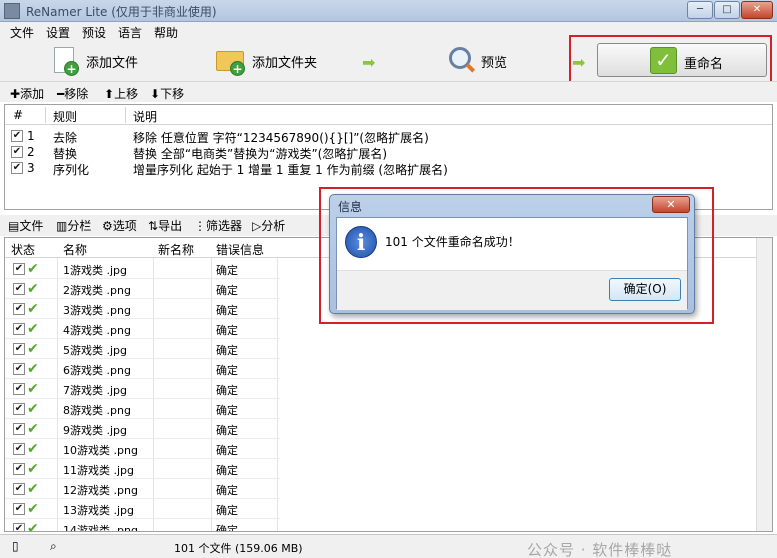 This screenshot has height=558, width=777. I want to click on filter-button: ⋮筛选器, so click(218, 225).